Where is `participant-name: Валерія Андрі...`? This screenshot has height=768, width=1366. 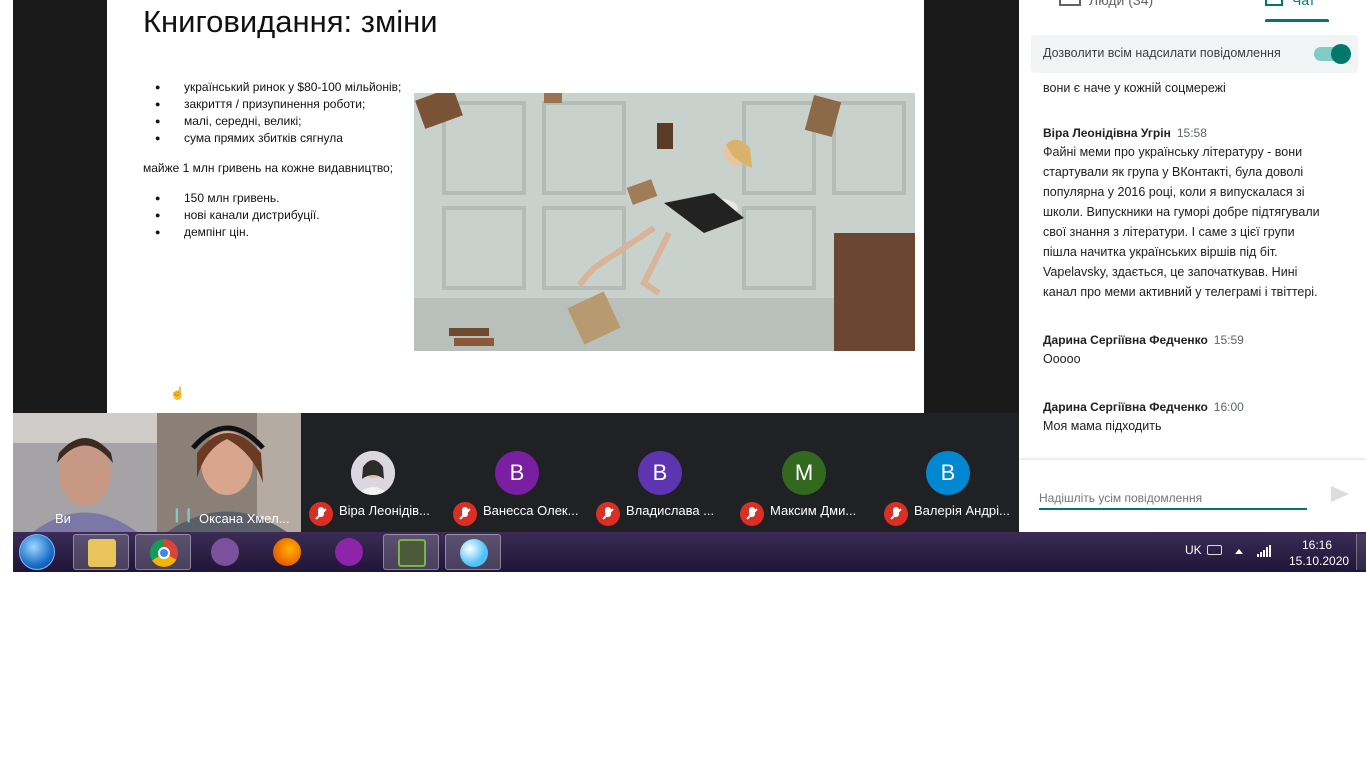 participant-name: Валерія Андрі... is located at coordinates (962, 510).